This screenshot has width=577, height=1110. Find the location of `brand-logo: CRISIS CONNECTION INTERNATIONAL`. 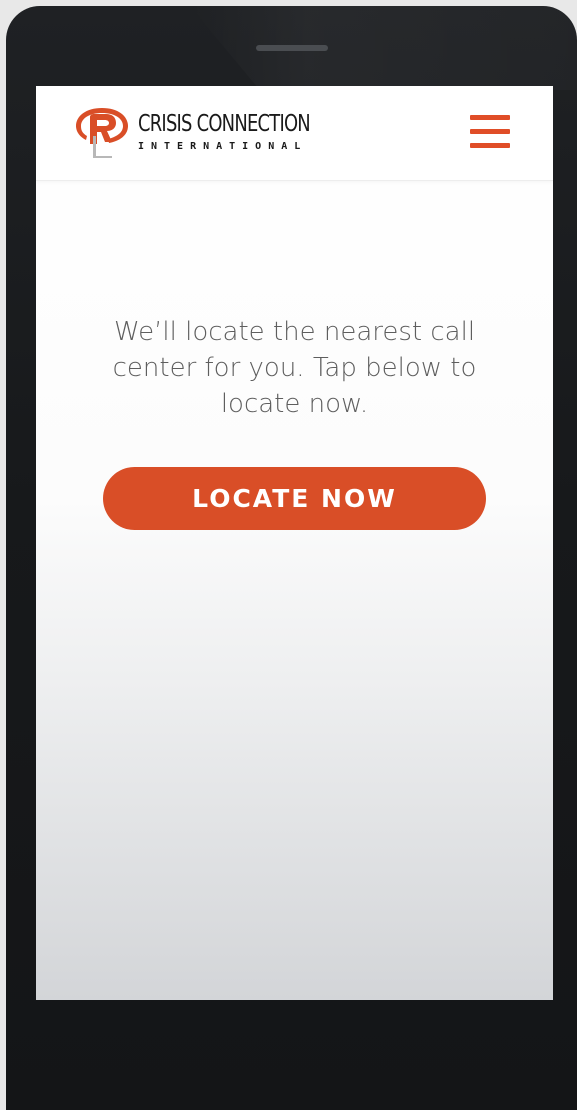

brand-logo: CRISIS CONNECTION INTERNATIONAL is located at coordinates (192, 134).